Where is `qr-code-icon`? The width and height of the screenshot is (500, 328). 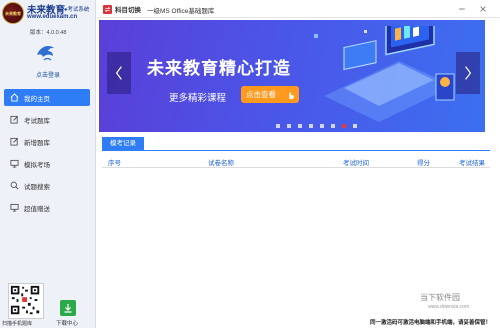 qr-code-icon is located at coordinates (26, 301).